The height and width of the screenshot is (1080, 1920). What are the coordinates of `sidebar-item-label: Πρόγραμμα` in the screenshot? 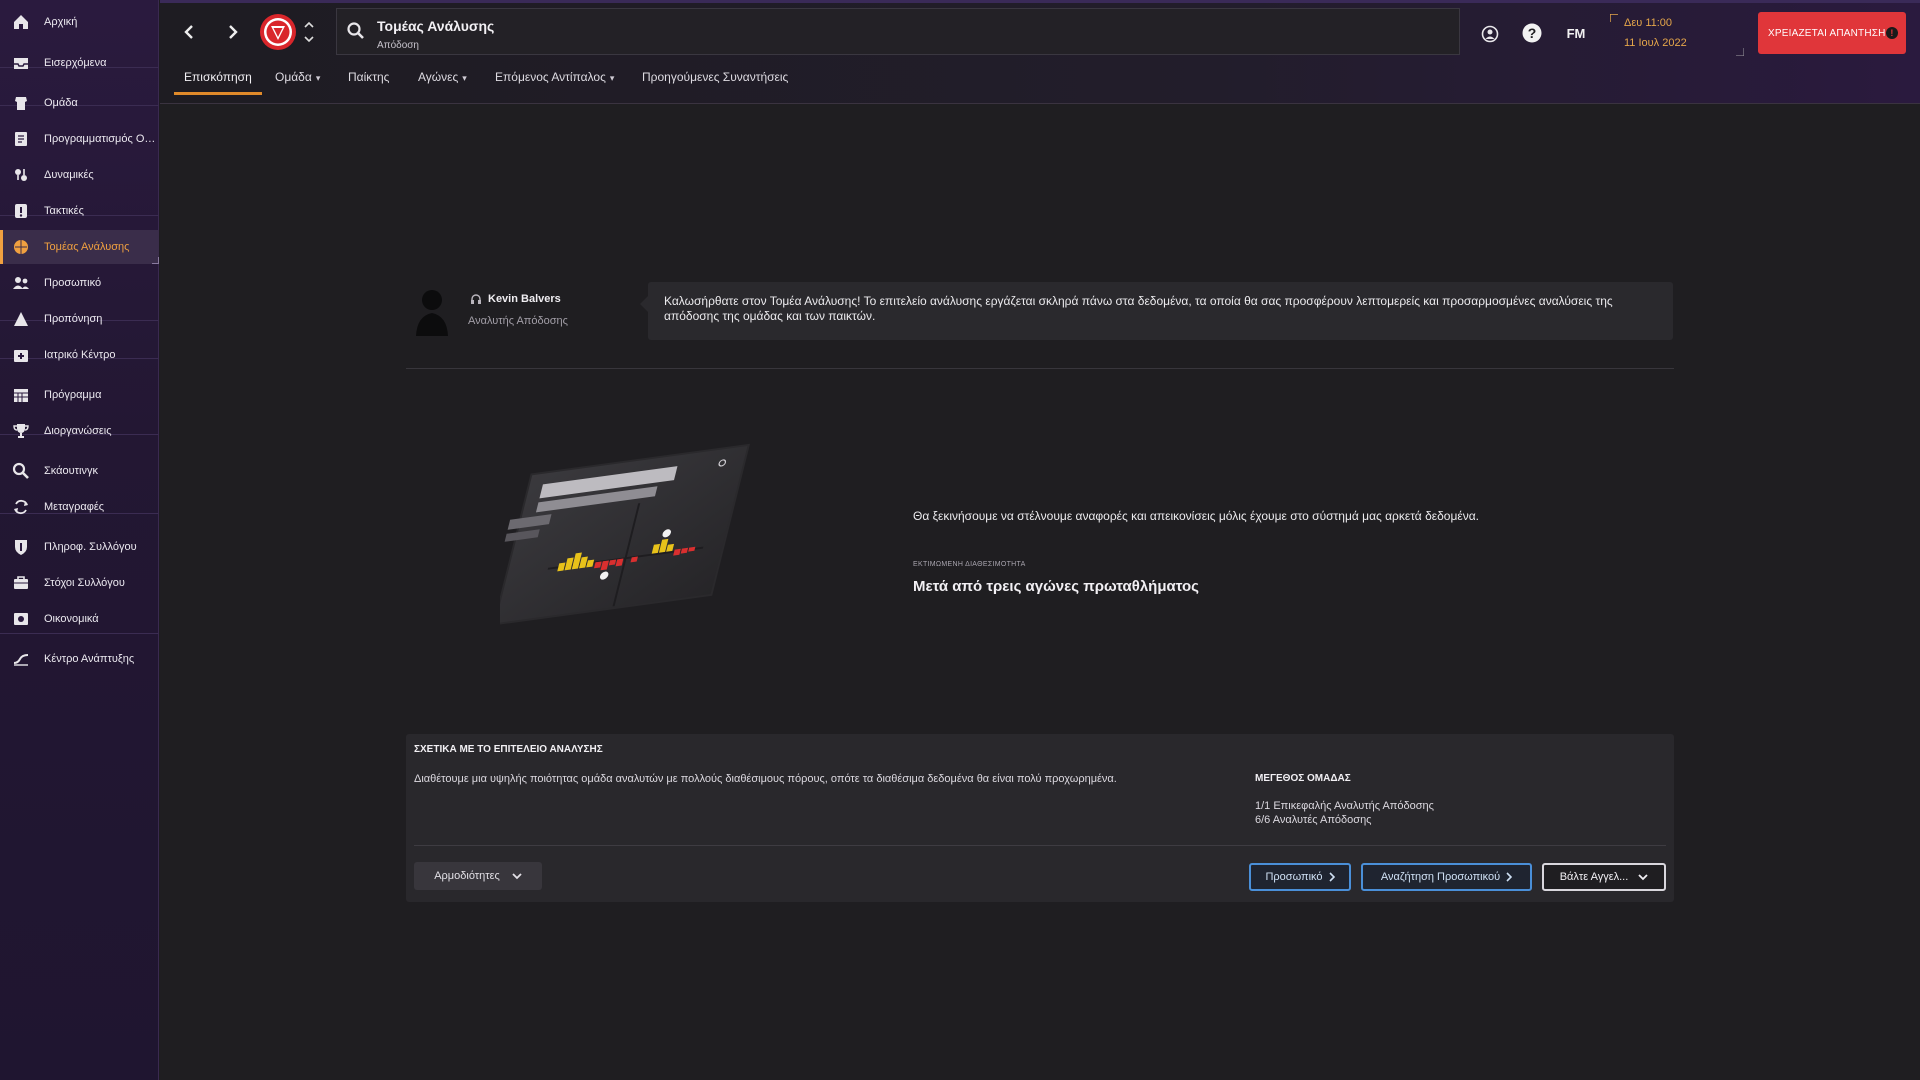 It's located at (73, 395).